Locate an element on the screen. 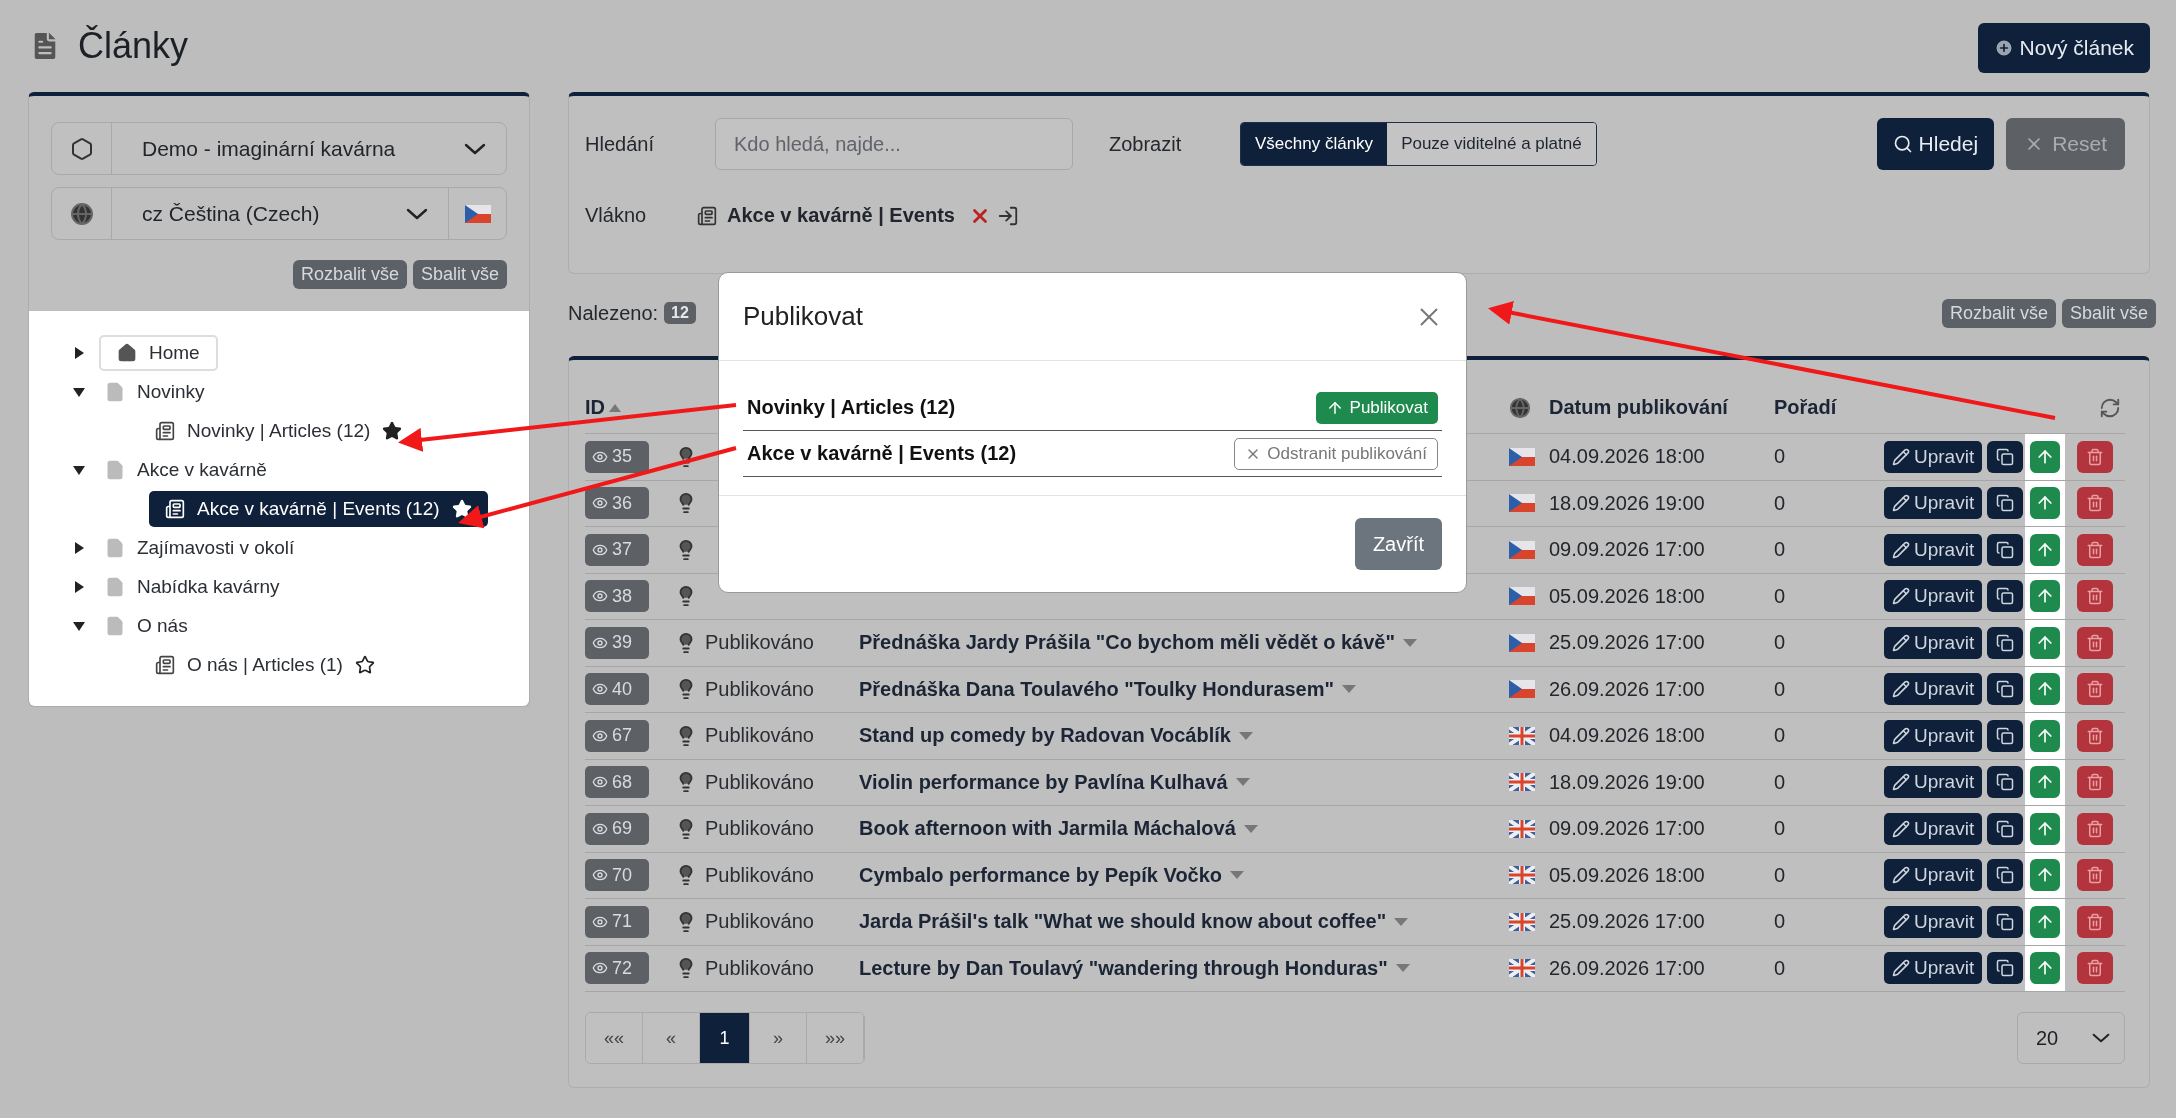 This screenshot has height=1118, width=2176. article-title: Cymbalo performance by Pepík Vočko is located at coordinates (1184, 875).